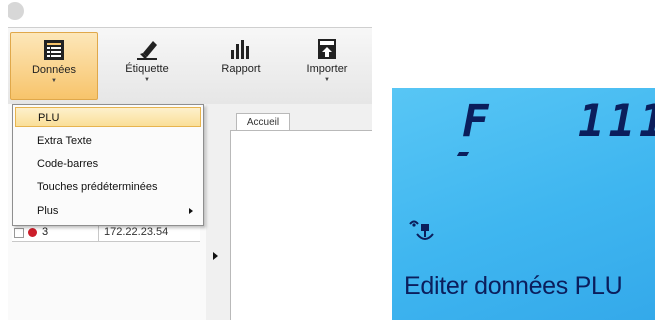 This screenshot has height=320, width=655. I want to click on ribbon-button-donnees: Données ▼, so click(54, 66).